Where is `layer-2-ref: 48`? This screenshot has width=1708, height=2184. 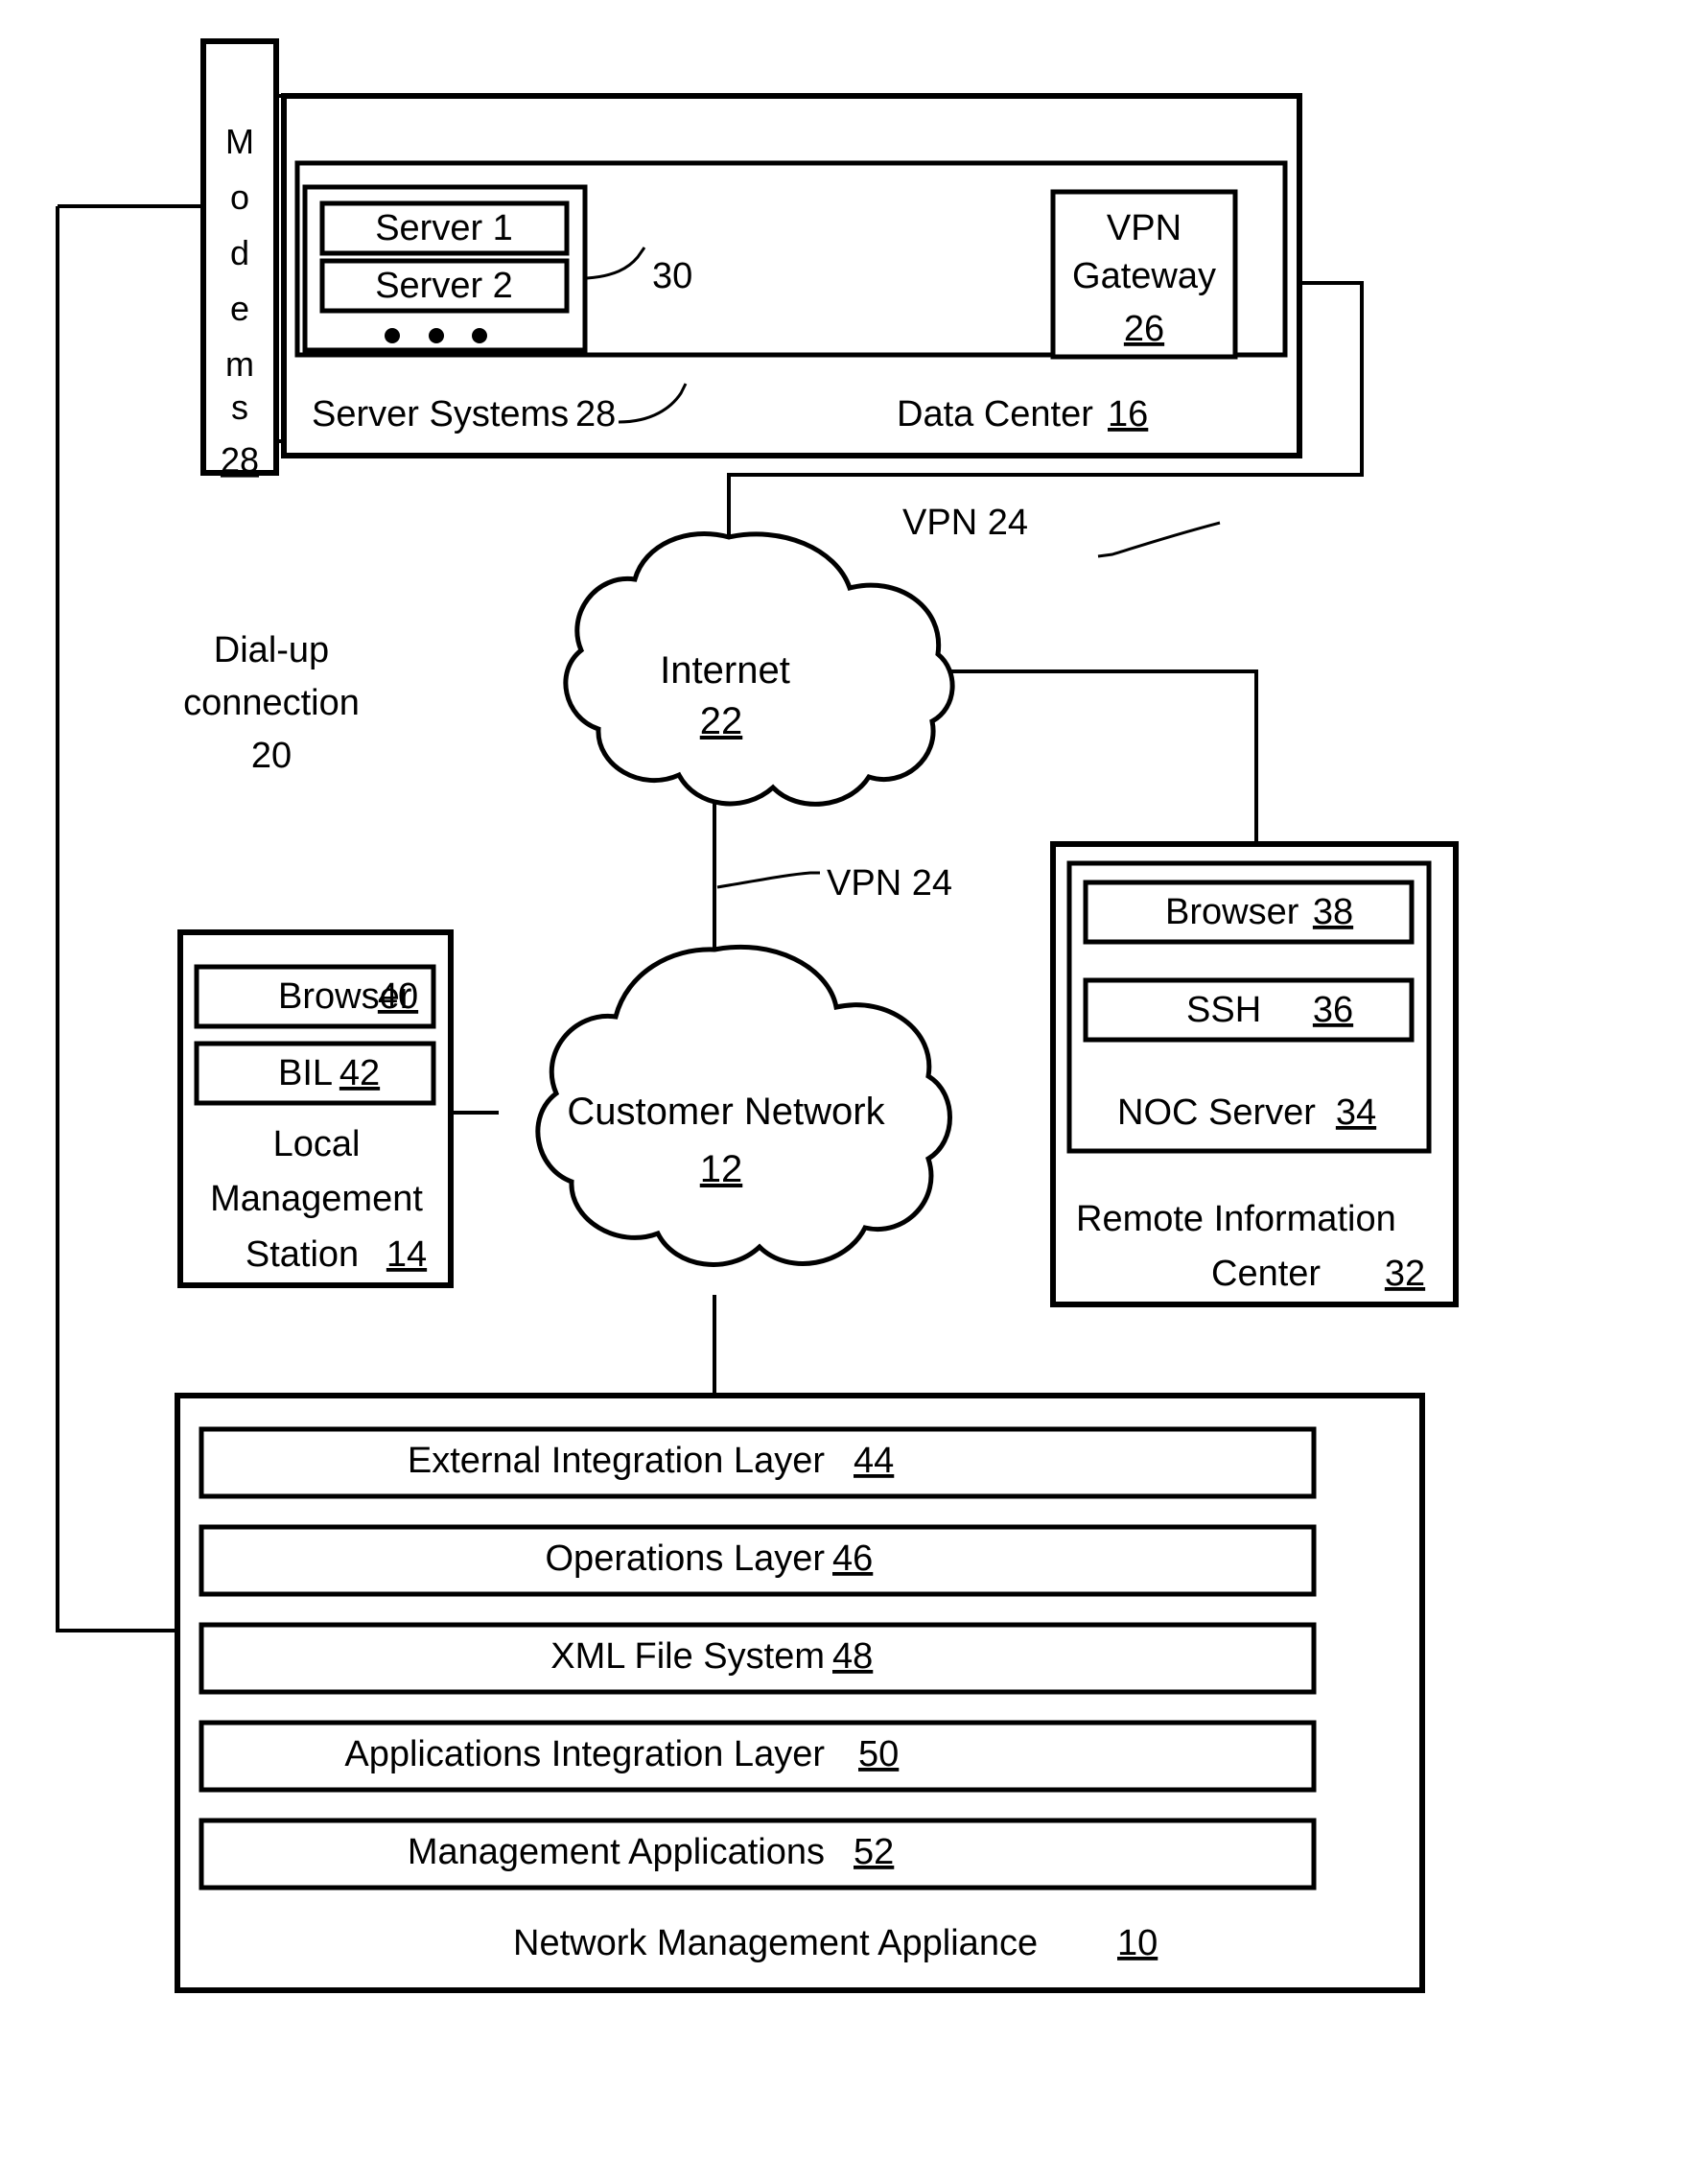
layer-2-ref: 48 is located at coordinates (853, 1657).